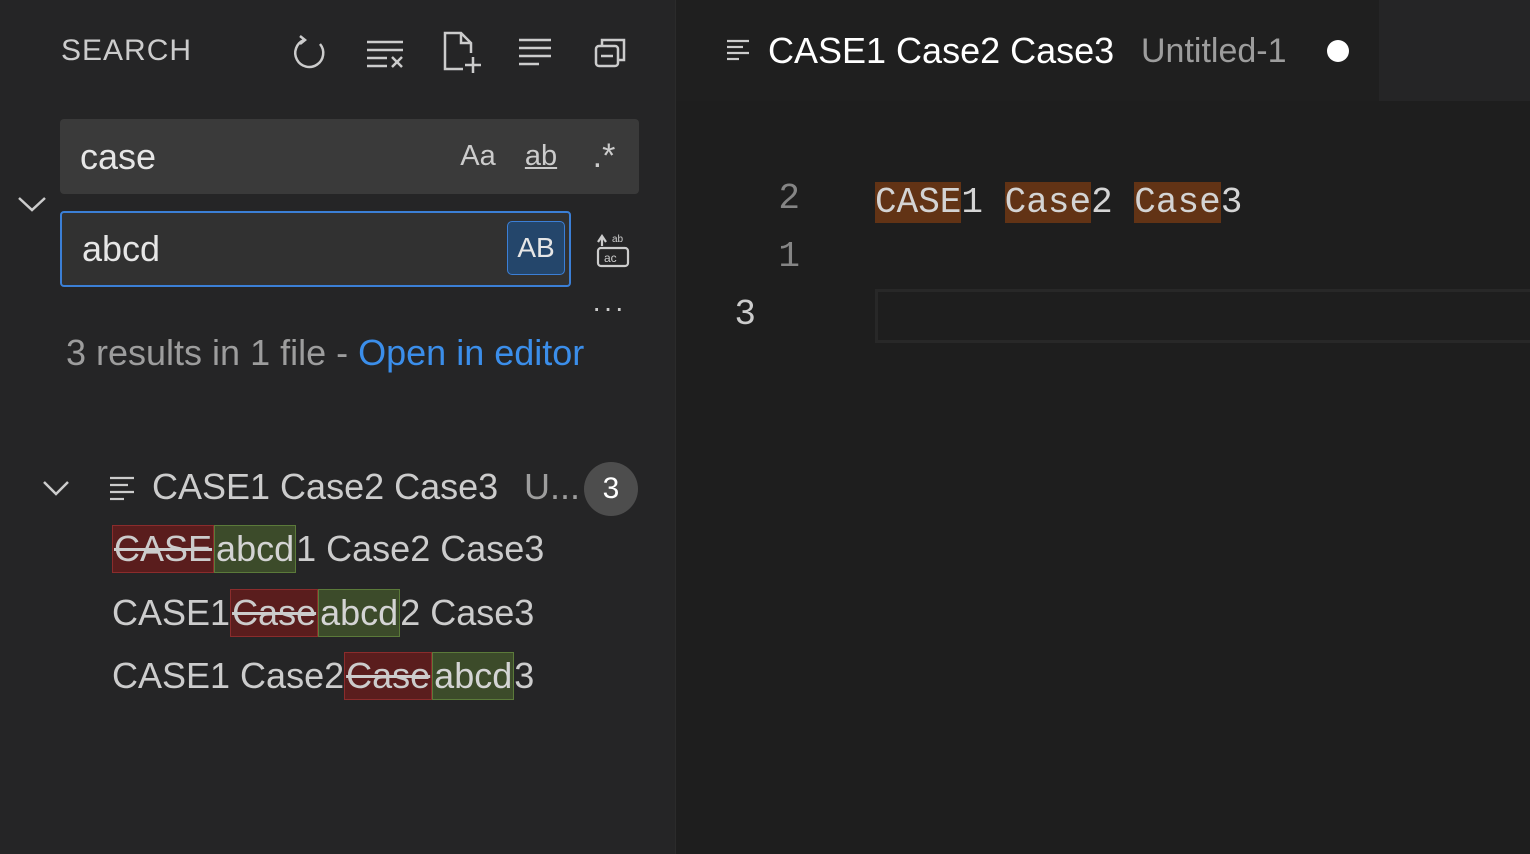 The height and width of the screenshot is (854, 1530). Describe the element at coordinates (613, 249) in the screenshot. I see `replace-all-icon: ab ac` at that location.